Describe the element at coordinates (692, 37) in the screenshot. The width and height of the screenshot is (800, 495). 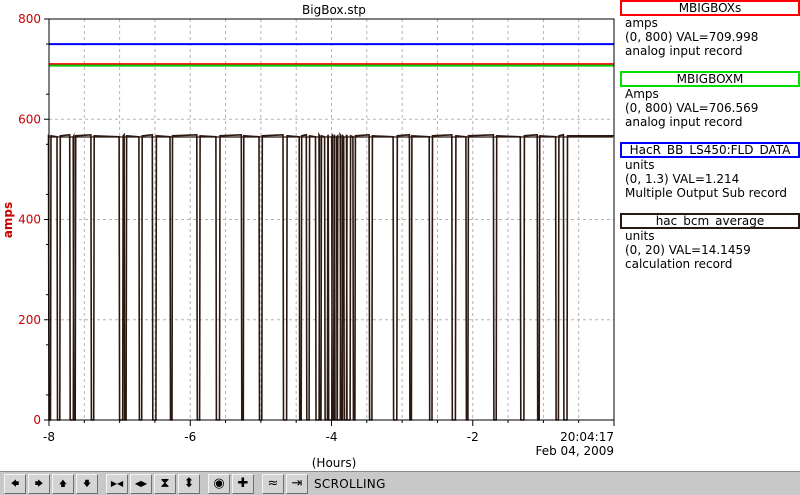
I see `legend-item-range-val: (0, 800) VAL=709.998` at that location.